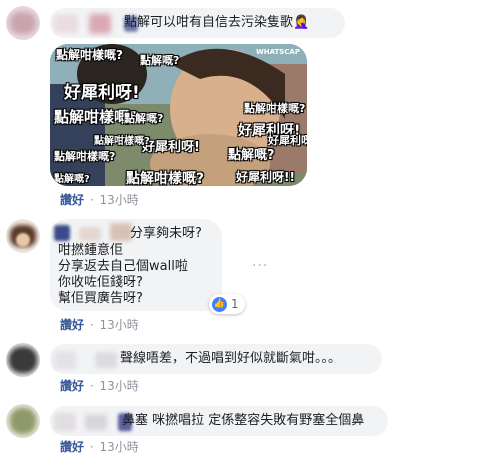 The image size is (493, 458). What do you see at coordinates (265, 177) in the screenshot?
I see `meme-overlay-text: 好犀利呀!!` at bounding box center [265, 177].